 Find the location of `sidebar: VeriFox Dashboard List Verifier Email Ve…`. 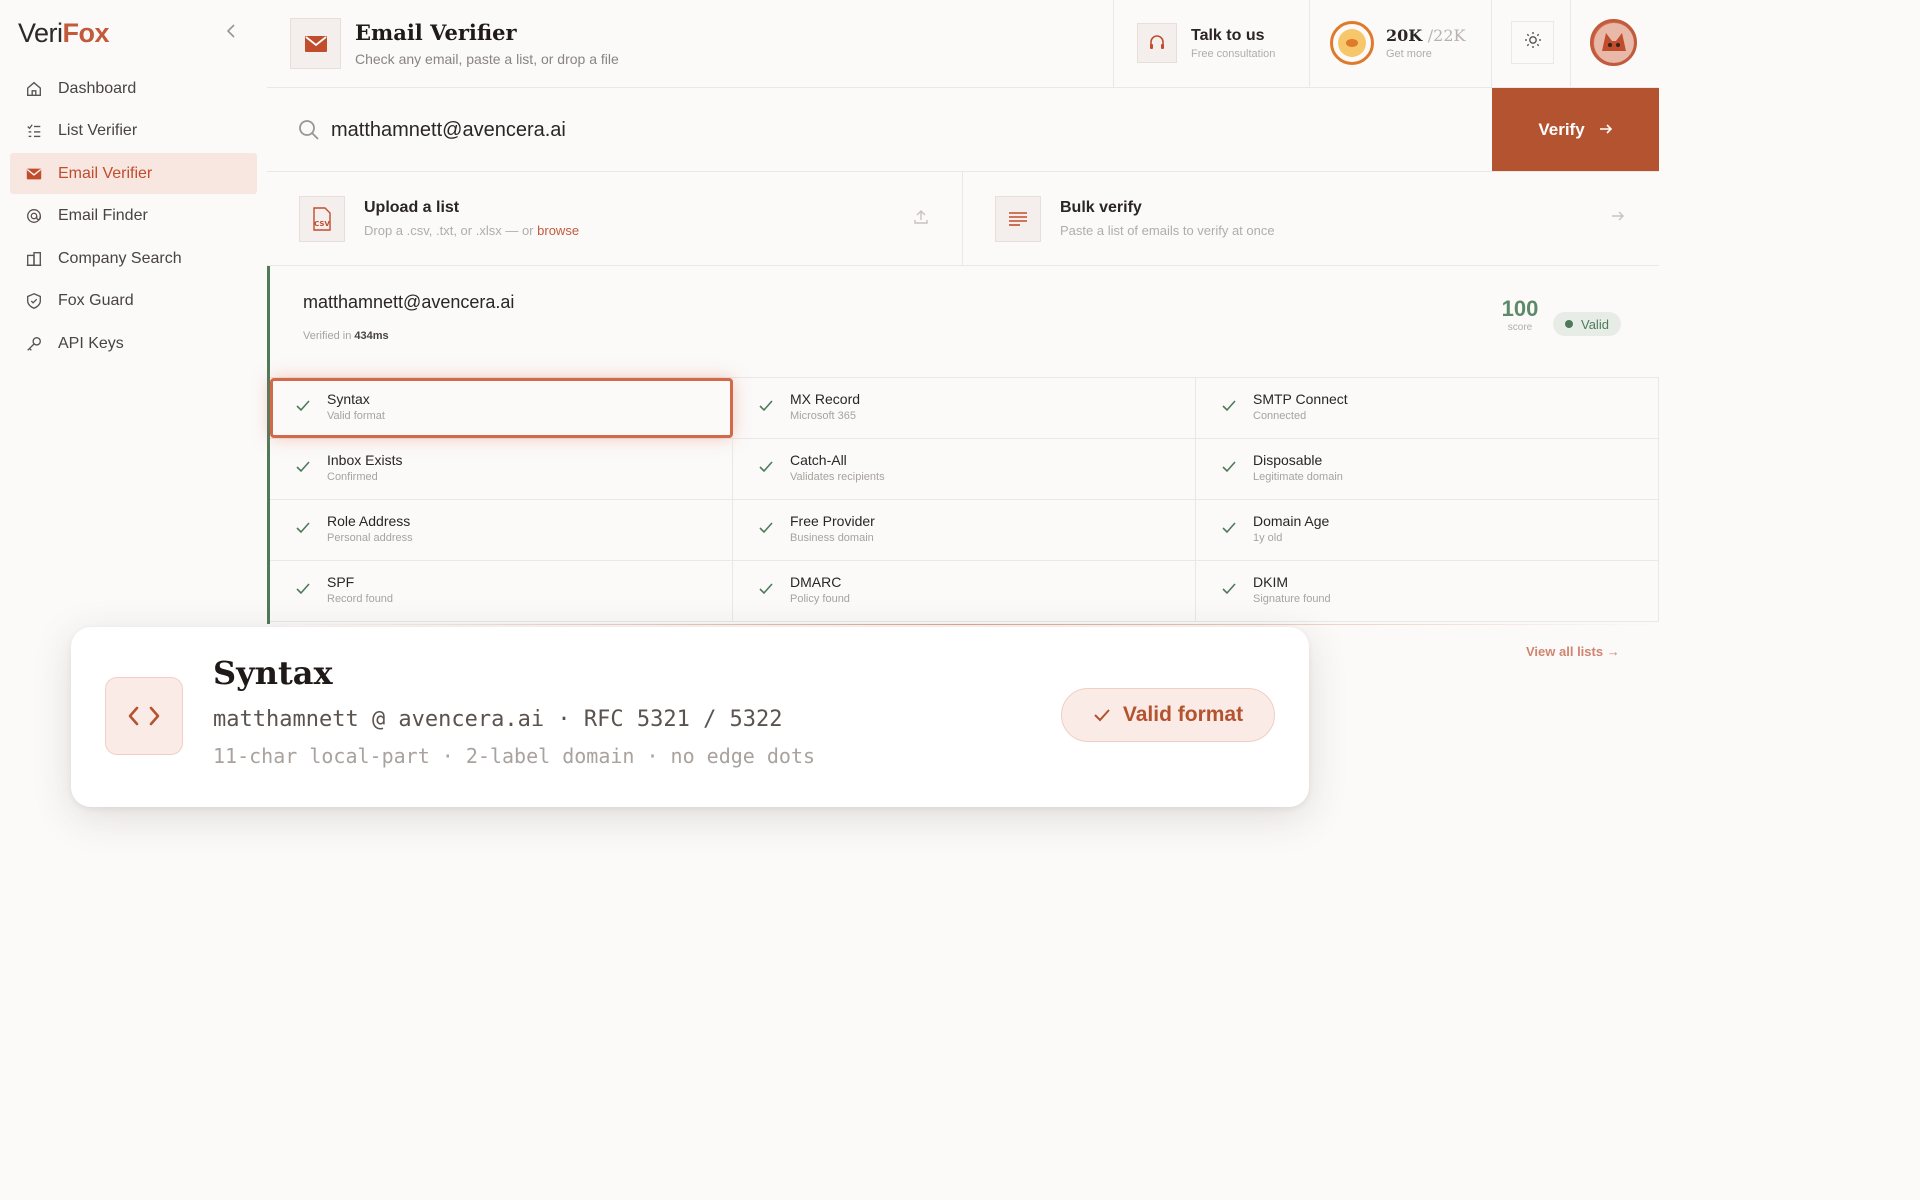

sidebar: VeriFox Dashboard List Verifier Email Ve… is located at coordinates (133, 600).